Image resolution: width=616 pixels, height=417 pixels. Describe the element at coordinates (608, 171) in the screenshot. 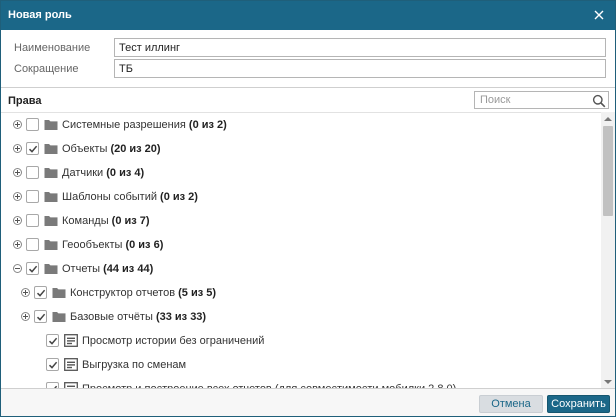

I see `scrollbar-thumb` at that location.